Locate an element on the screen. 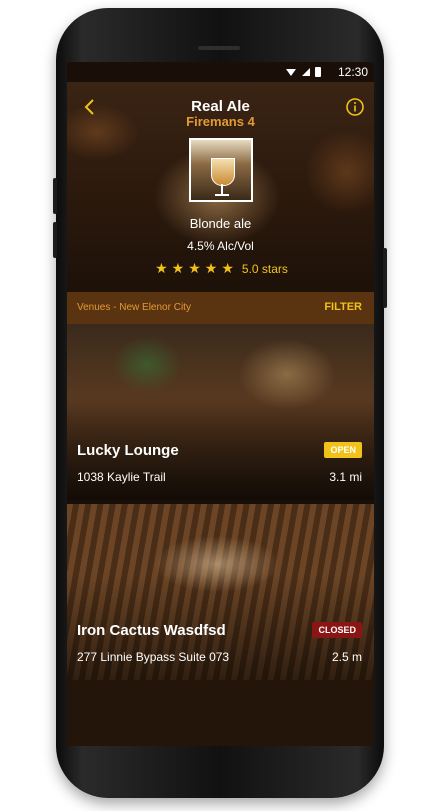 This screenshot has width=425, height=811. power-button is located at coordinates (385, 278).